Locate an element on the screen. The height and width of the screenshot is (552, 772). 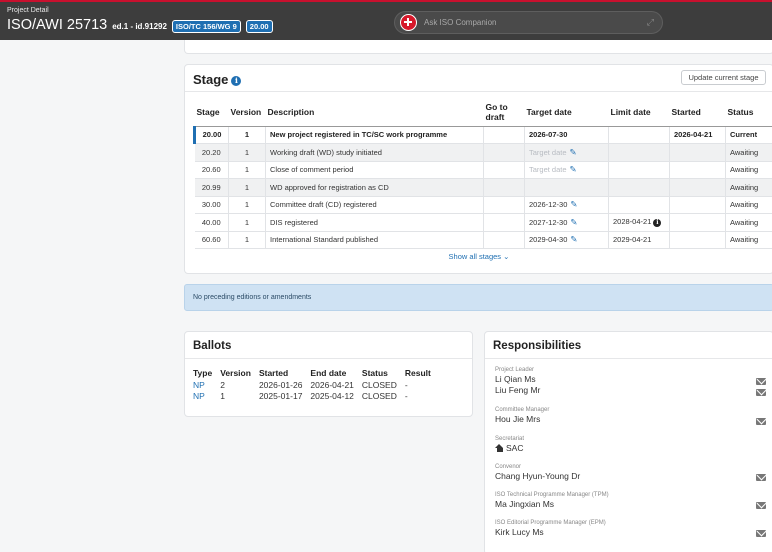
tpm-name: Ma Jingxian Ms is located at coordinates (525, 504).